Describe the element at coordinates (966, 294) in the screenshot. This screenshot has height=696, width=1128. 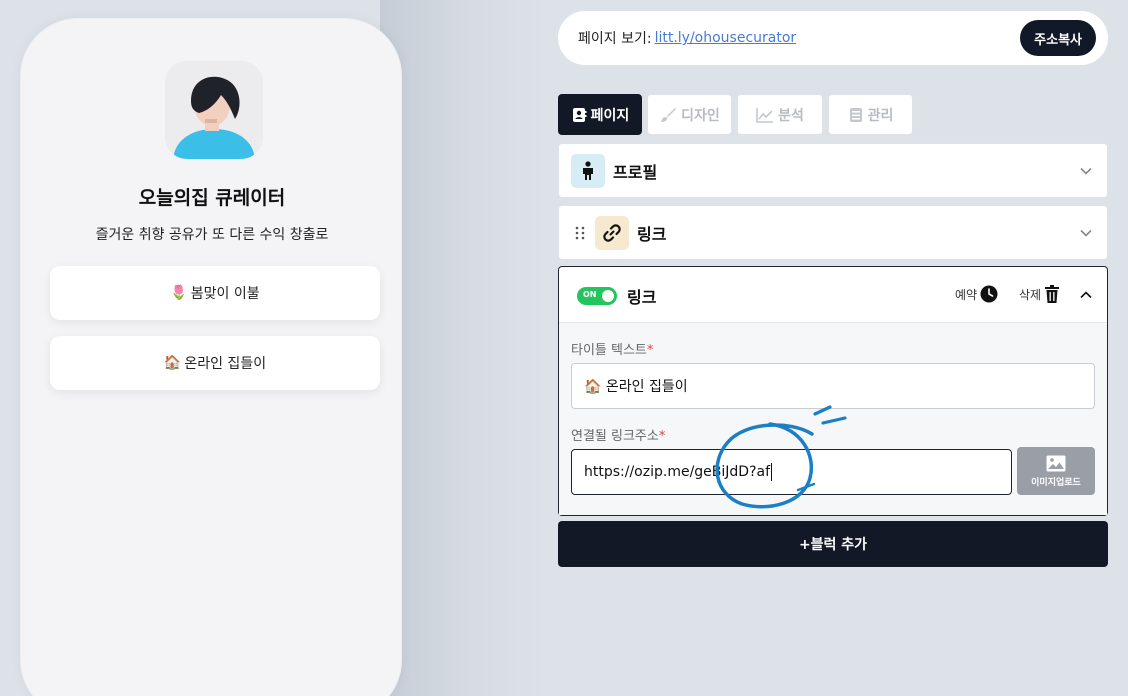
I see `schedule-label: 예약` at that location.